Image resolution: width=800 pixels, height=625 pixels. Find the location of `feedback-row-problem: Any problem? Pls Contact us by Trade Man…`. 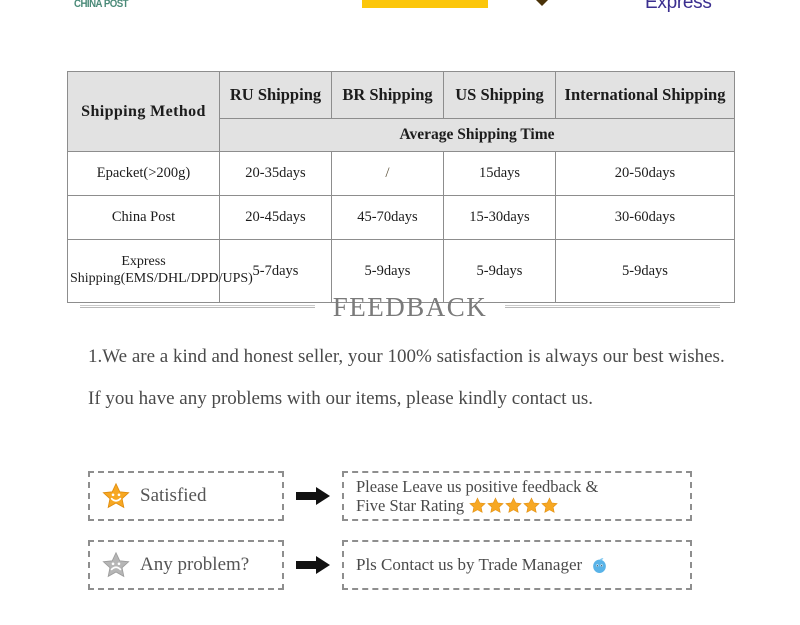

feedback-row-problem: Any problem? Pls Contact us by Trade Man… is located at coordinates (400, 565).